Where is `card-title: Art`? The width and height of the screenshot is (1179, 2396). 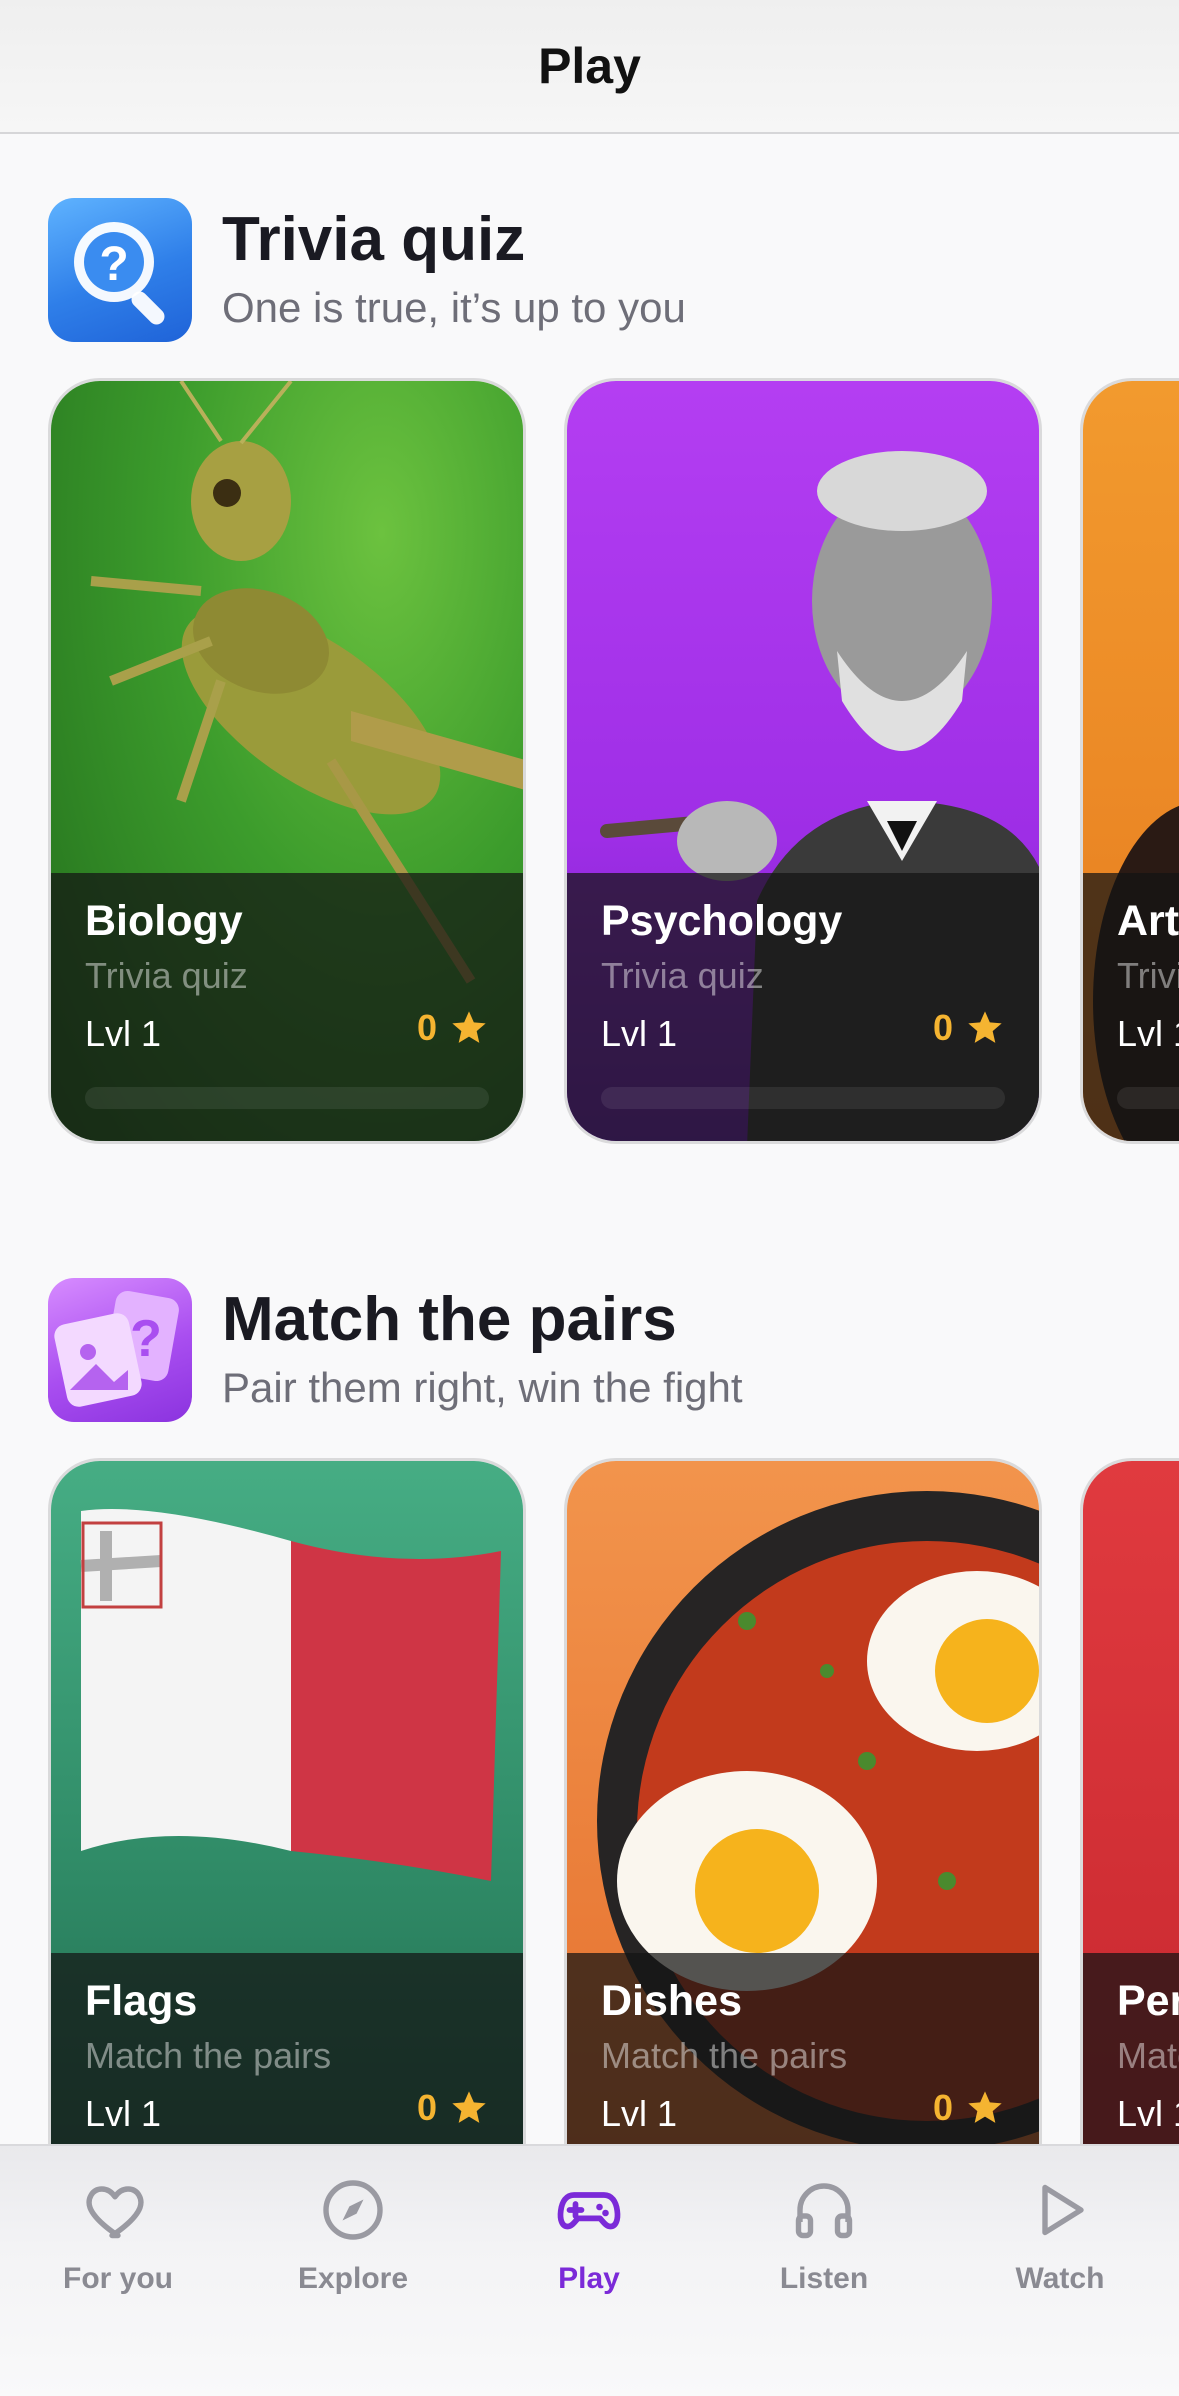
card-title: Art is located at coordinates (1148, 921).